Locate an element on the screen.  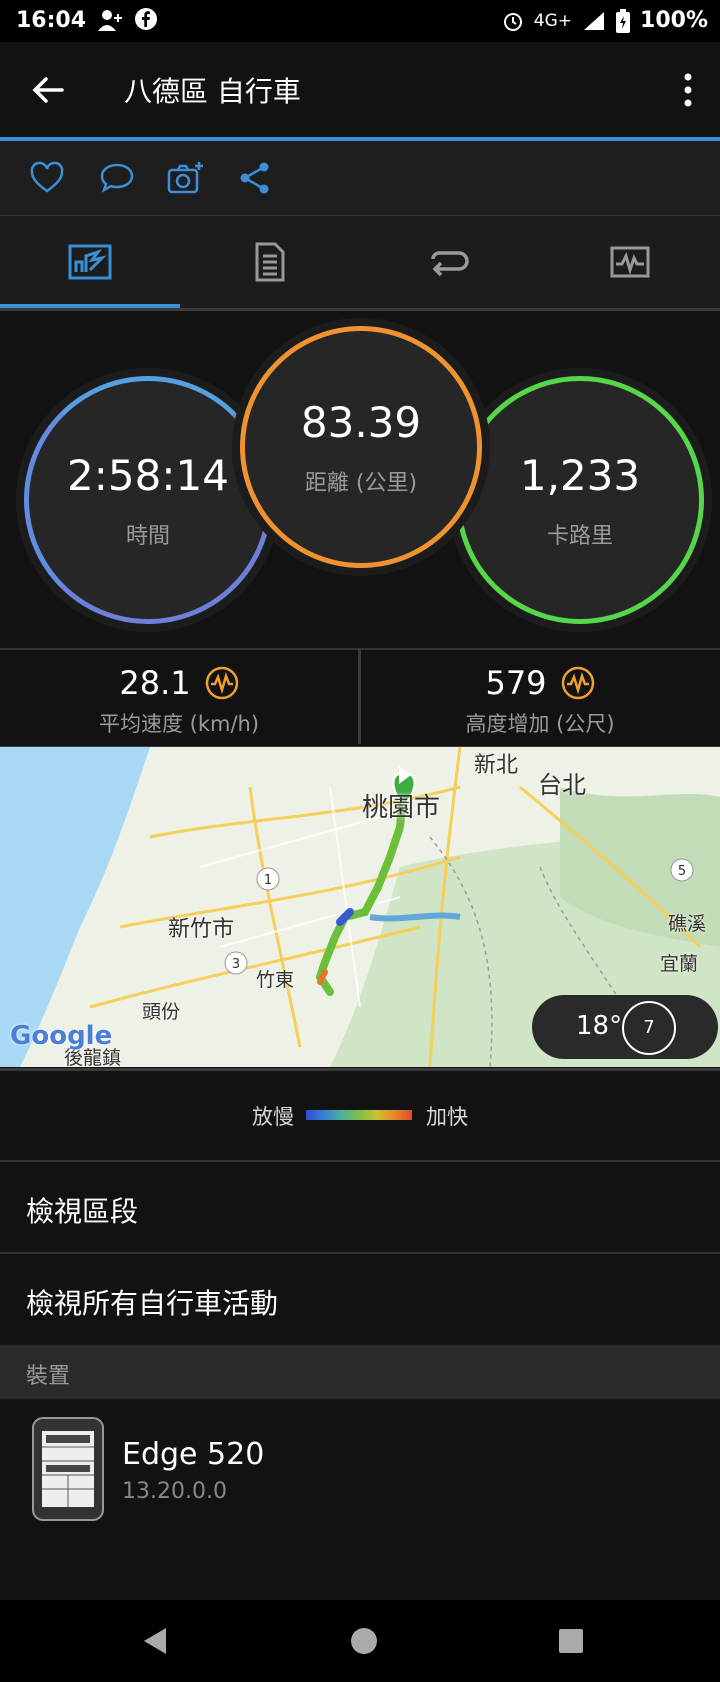
time-ring: 2:58:14 時間 is located at coordinates (148, 500).